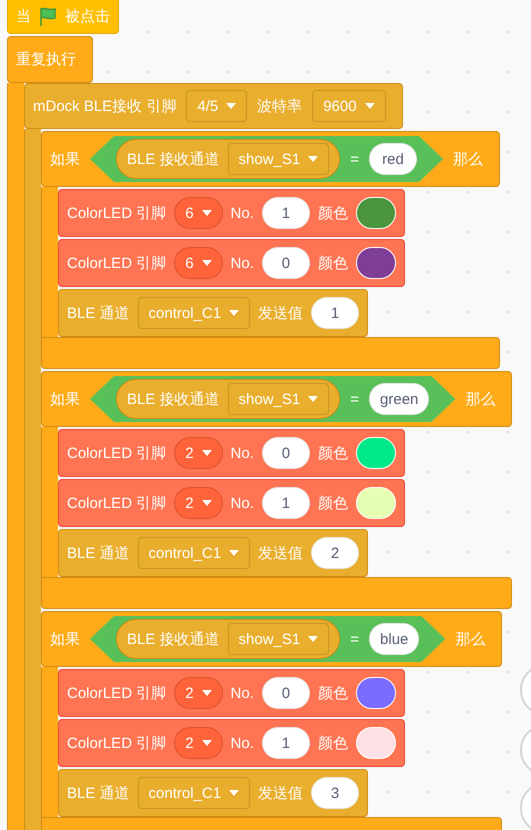 The height and width of the screenshot is (830, 531). Describe the element at coordinates (268, 639) in the screenshot. I see `condition-block: BLE 接收通道 show_S1 = blue` at that location.